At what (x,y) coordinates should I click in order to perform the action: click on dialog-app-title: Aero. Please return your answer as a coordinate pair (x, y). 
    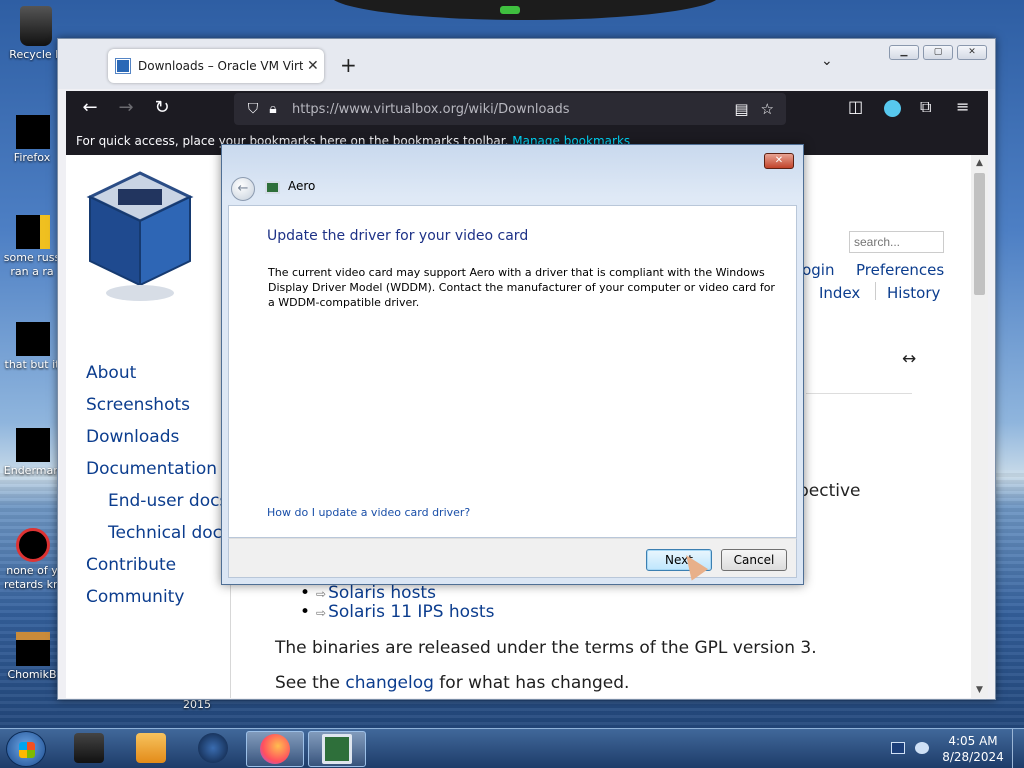
    Looking at the image, I should click on (302, 186).